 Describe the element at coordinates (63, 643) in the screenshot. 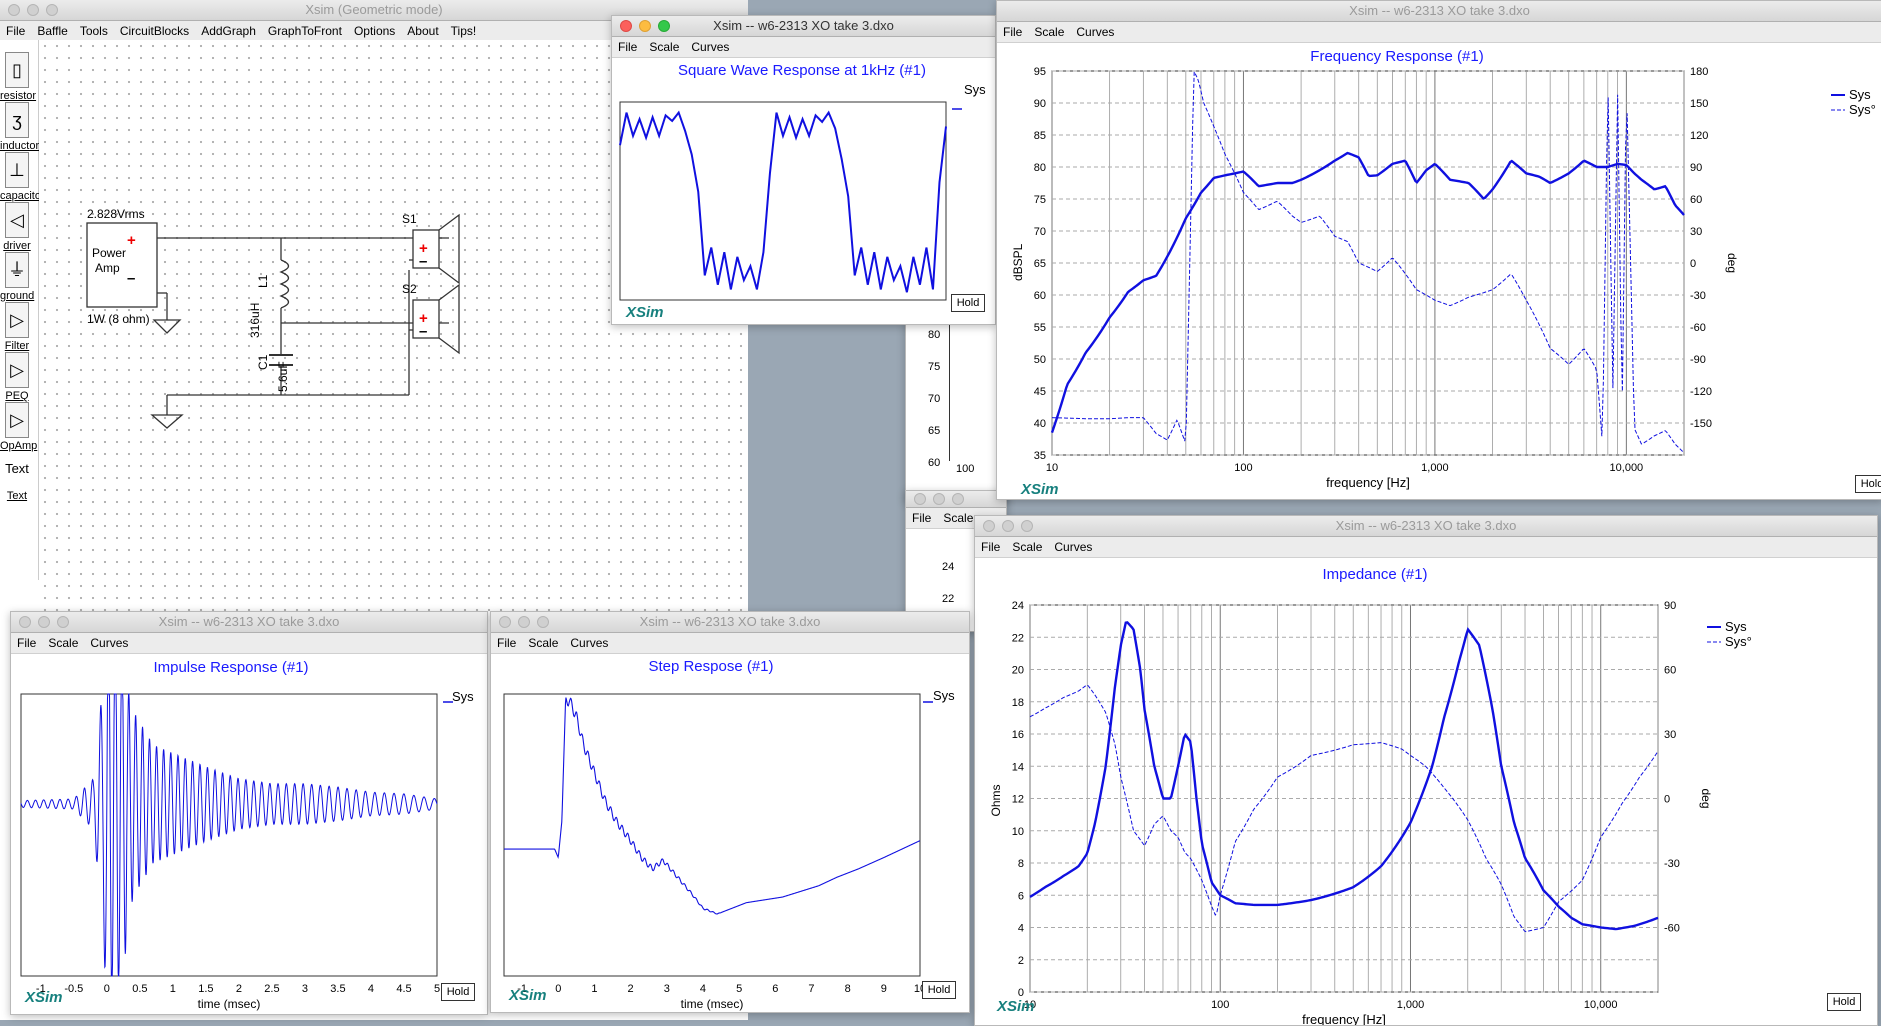

I see `impulse-menu-scale: Scale` at that location.